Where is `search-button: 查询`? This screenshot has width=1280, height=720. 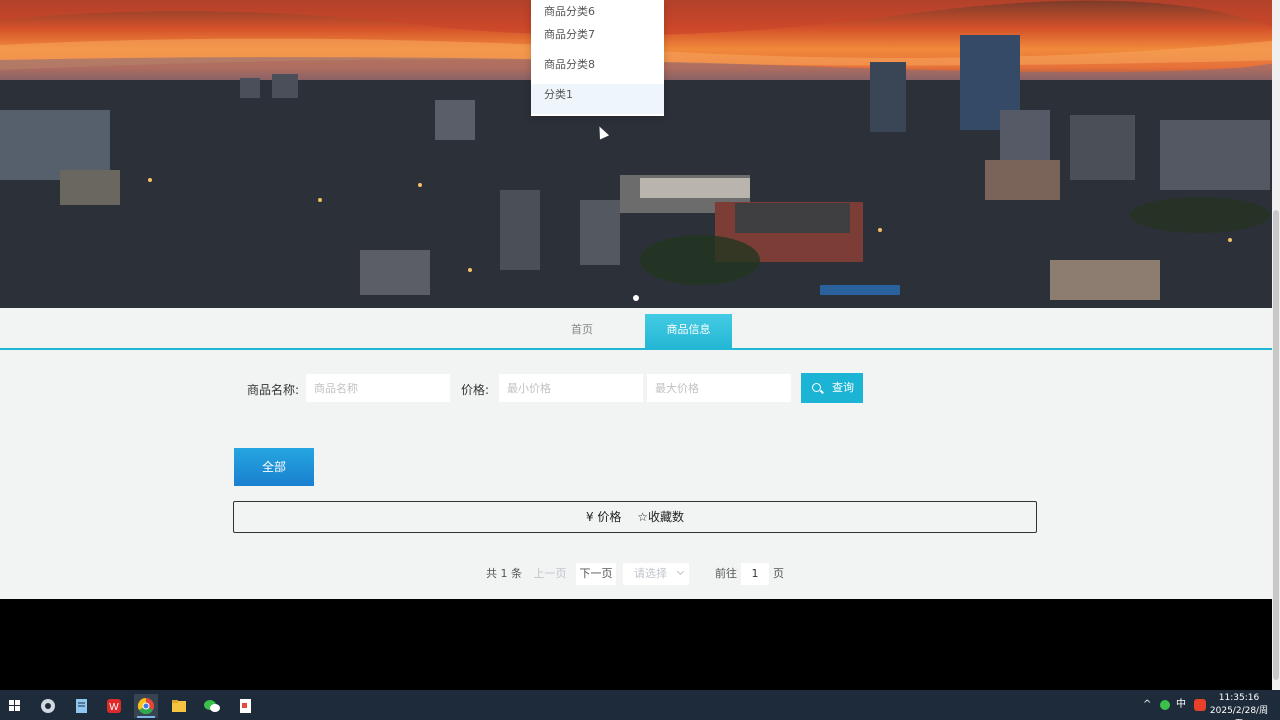 search-button: 查询 is located at coordinates (832, 388).